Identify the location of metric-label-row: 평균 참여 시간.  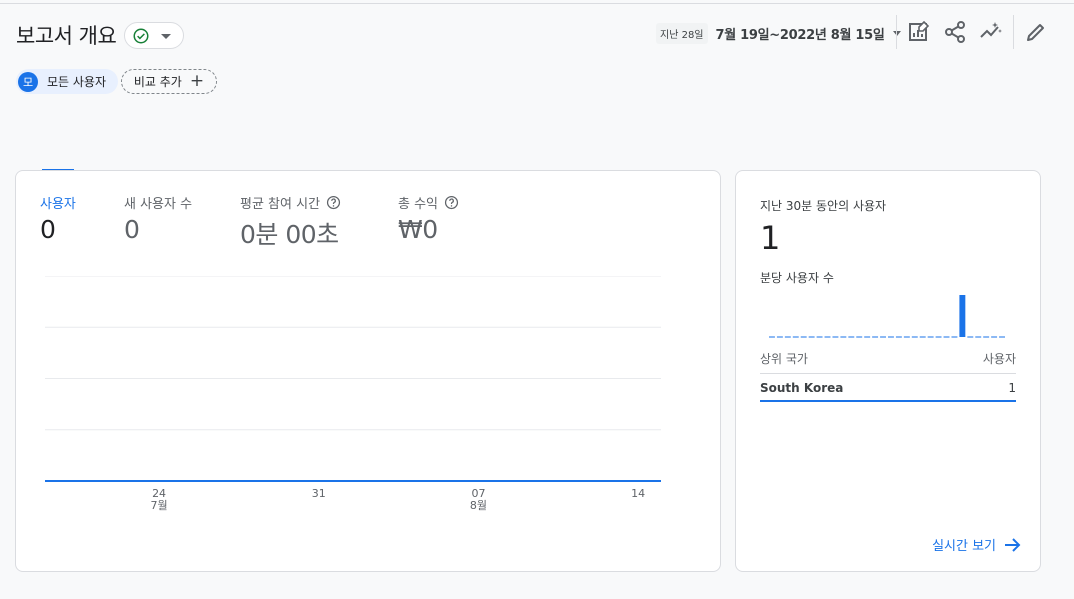
(290, 202).